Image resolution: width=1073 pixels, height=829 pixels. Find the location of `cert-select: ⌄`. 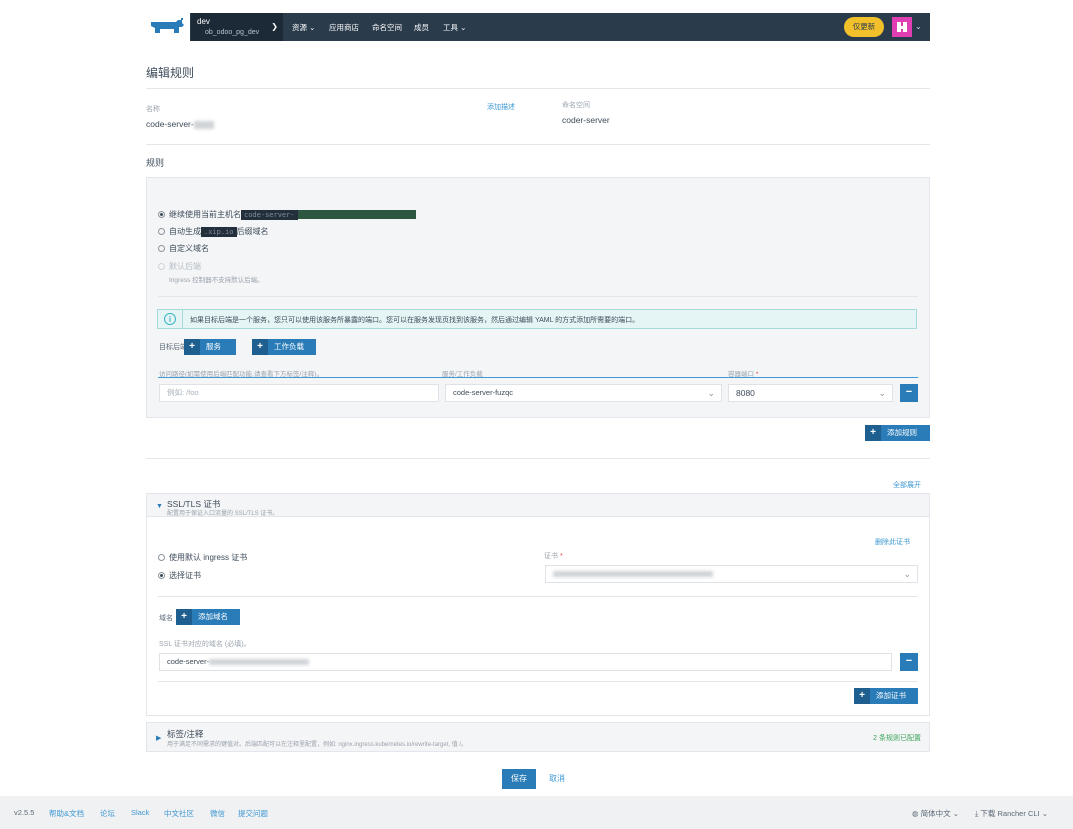

cert-select: ⌄ is located at coordinates (731, 574).